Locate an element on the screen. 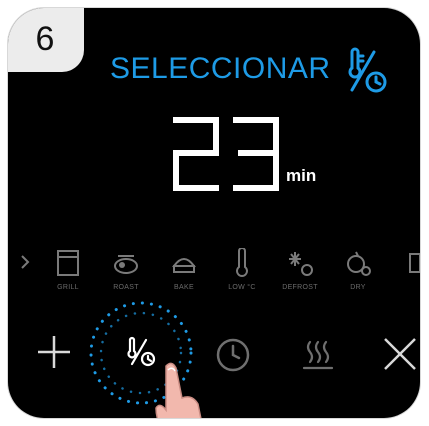 This screenshot has width=429, height=426. mode-label: ROAST is located at coordinates (126, 287).